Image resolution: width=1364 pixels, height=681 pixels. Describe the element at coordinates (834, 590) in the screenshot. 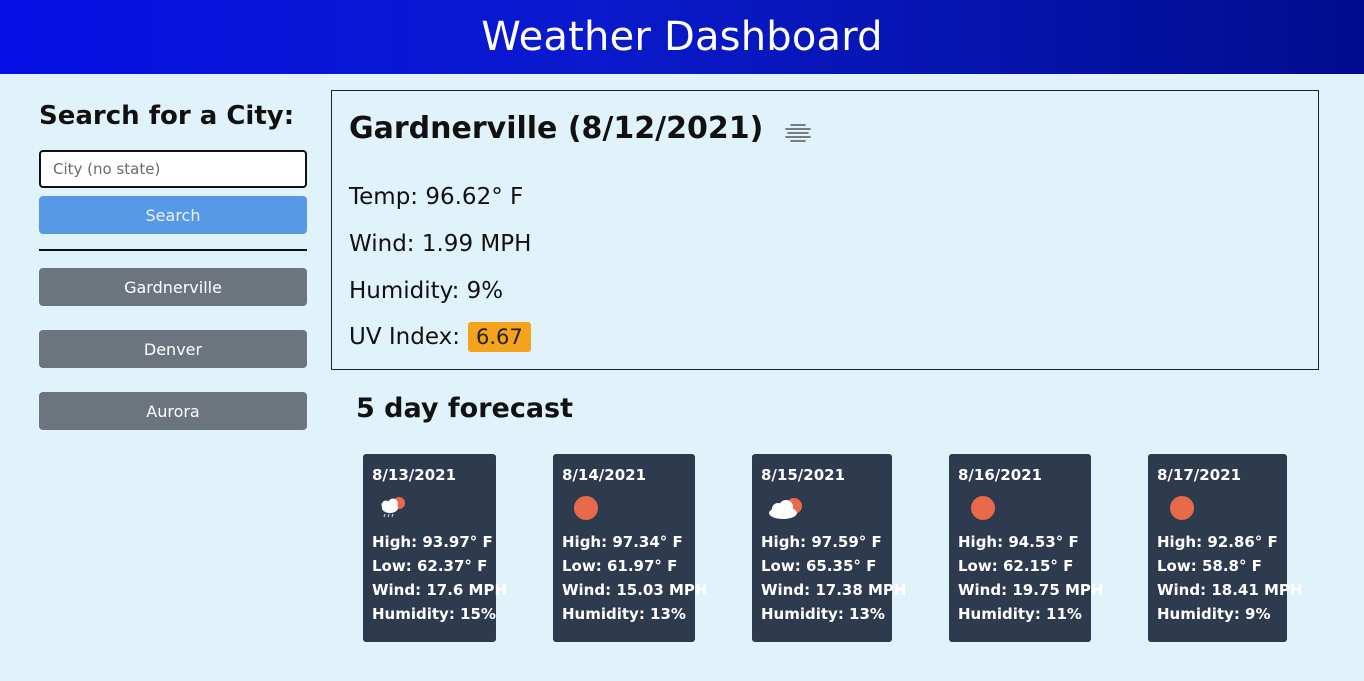

I see `forecast-wind: Wind: 17.38 MPH` at that location.